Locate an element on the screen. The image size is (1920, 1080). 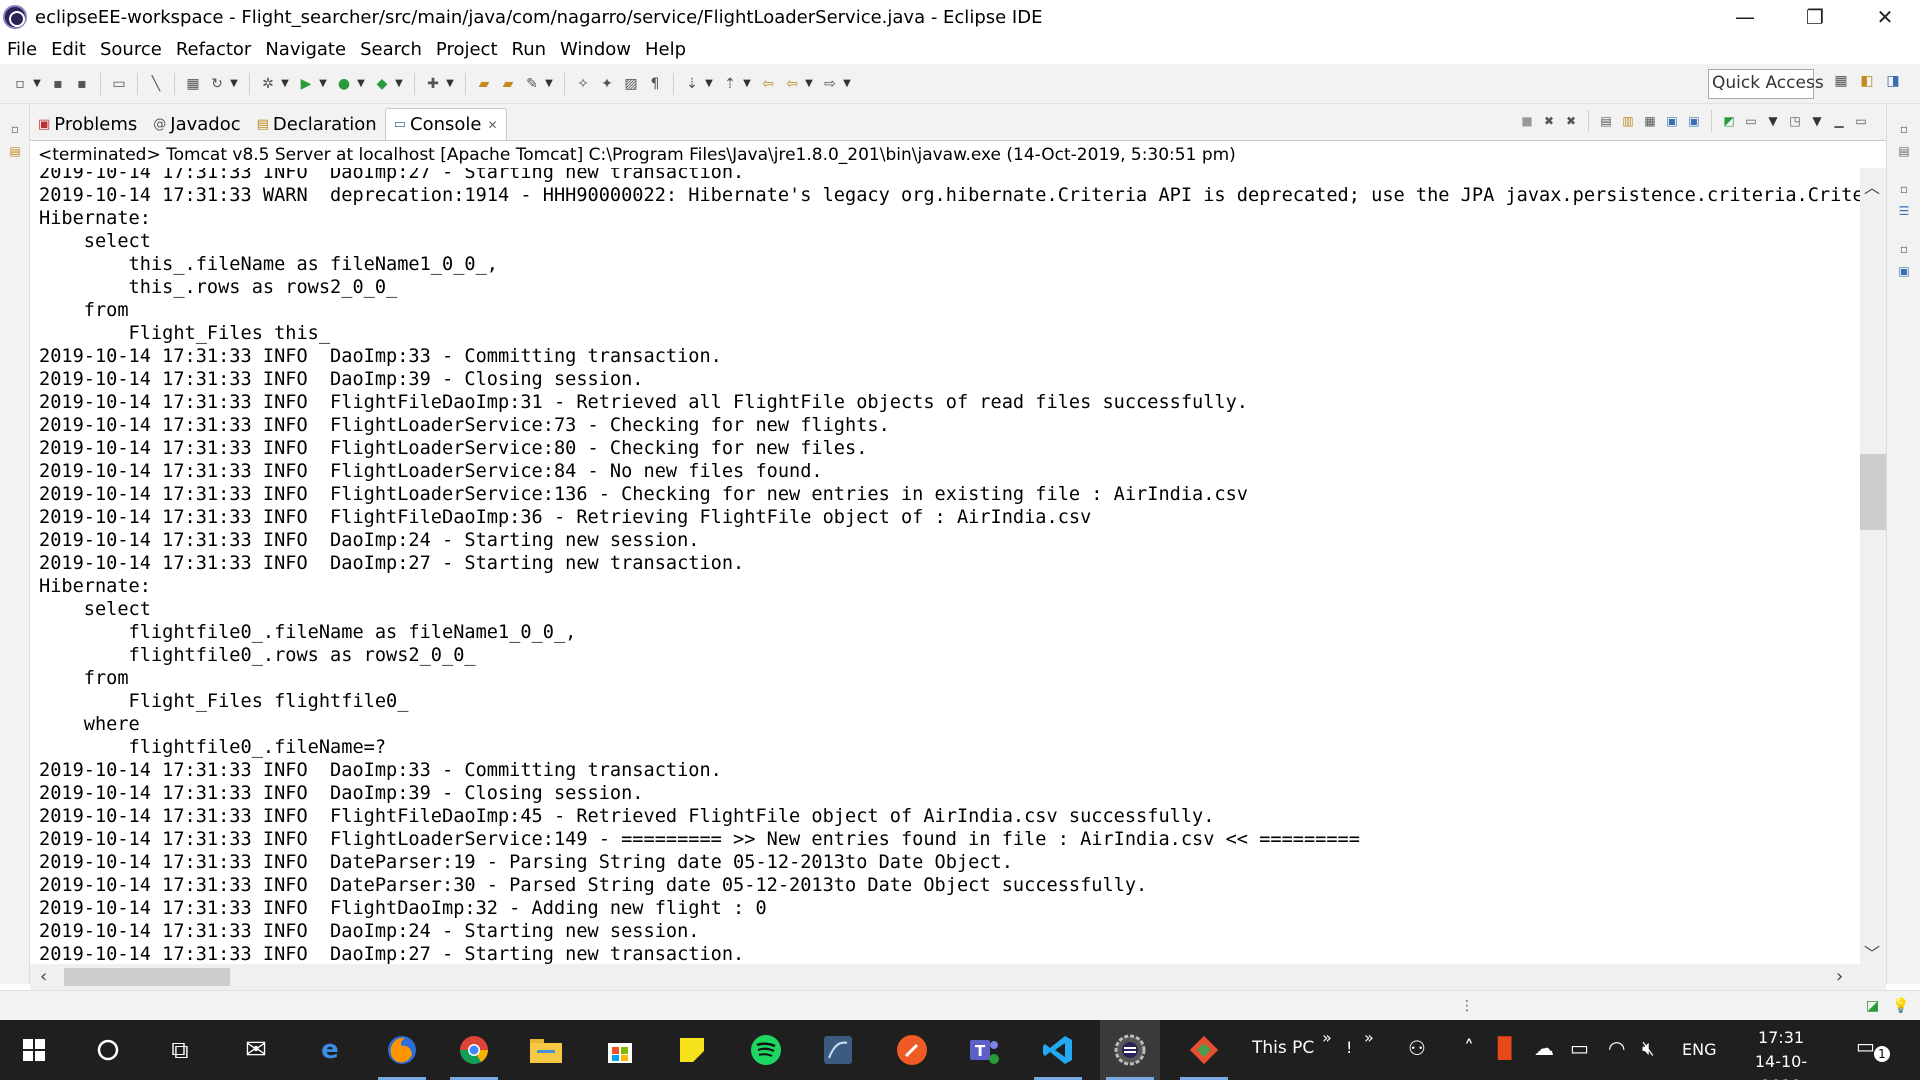
menu-project: Project is located at coordinates (467, 49).